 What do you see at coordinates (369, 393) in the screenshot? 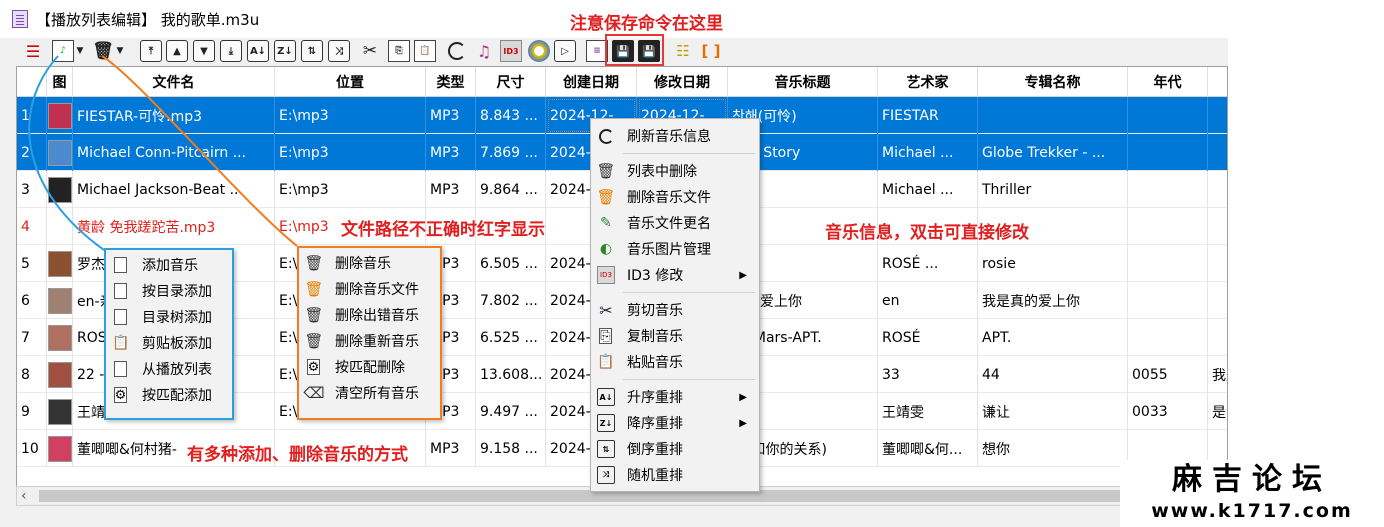
I see `menu-item: ⌫ 清空所有音乐` at bounding box center [369, 393].